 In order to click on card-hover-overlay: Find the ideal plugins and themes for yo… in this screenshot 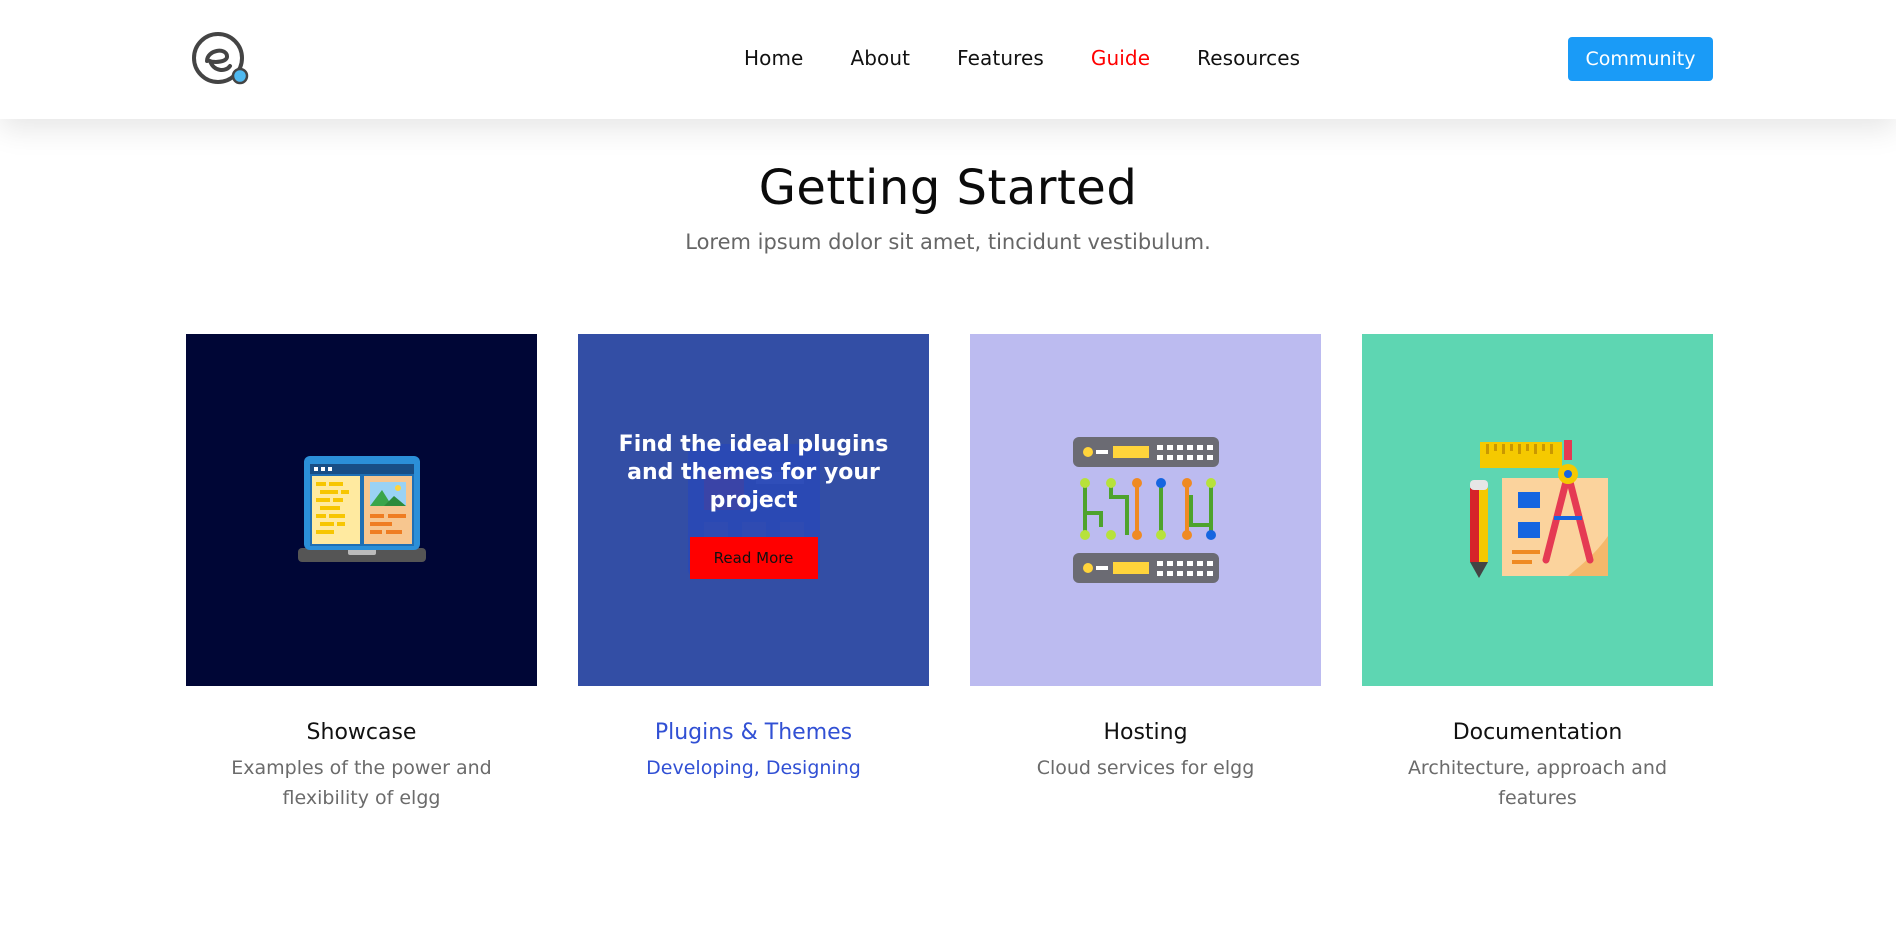, I will do `click(753, 510)`.